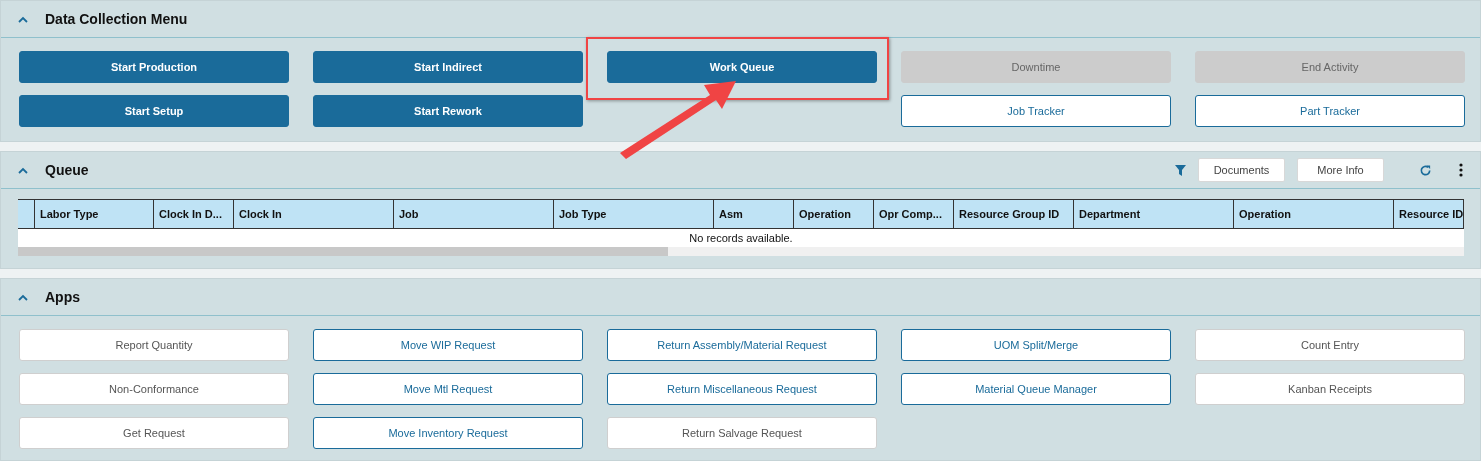 The height and width of the screenshot is (461, 1481). Describe the element at coordinates (94, 214) in the screenshot. I see `column-header: Labor Type` at that location.